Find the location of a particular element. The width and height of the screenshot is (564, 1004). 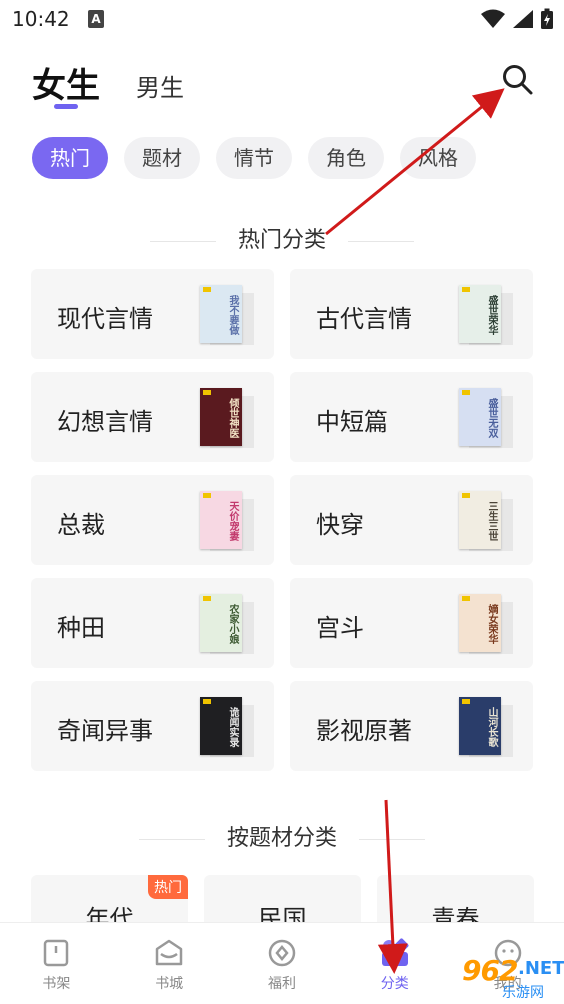

category-card: 幻想言情 倾世神医 is located at coordinates (152, 417).